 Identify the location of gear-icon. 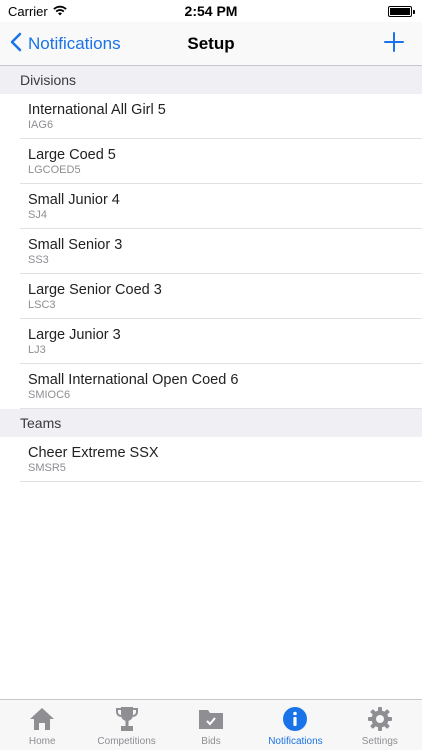
(380, 719).